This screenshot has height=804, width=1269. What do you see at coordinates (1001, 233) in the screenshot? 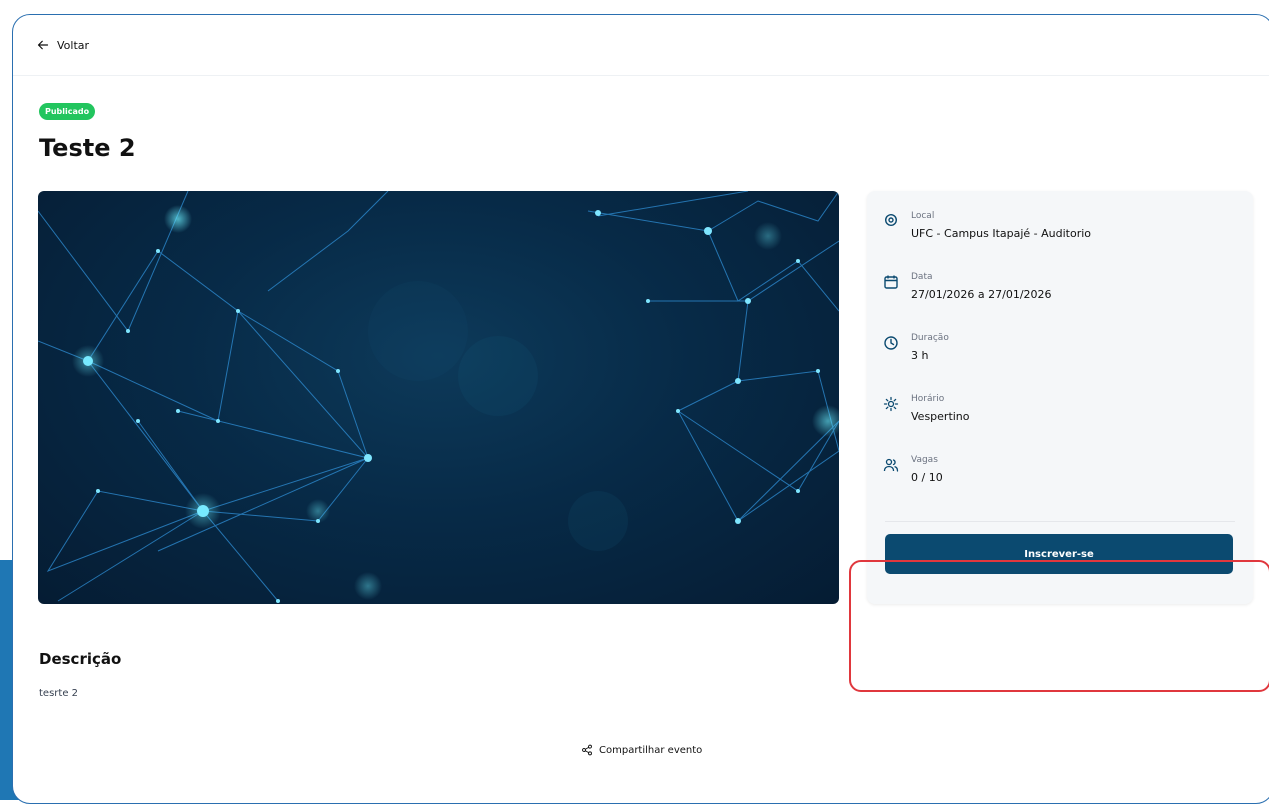
I see `local-value: UFC - Campus Itapajé - Auditorio` at bounding box center [1001, 233].